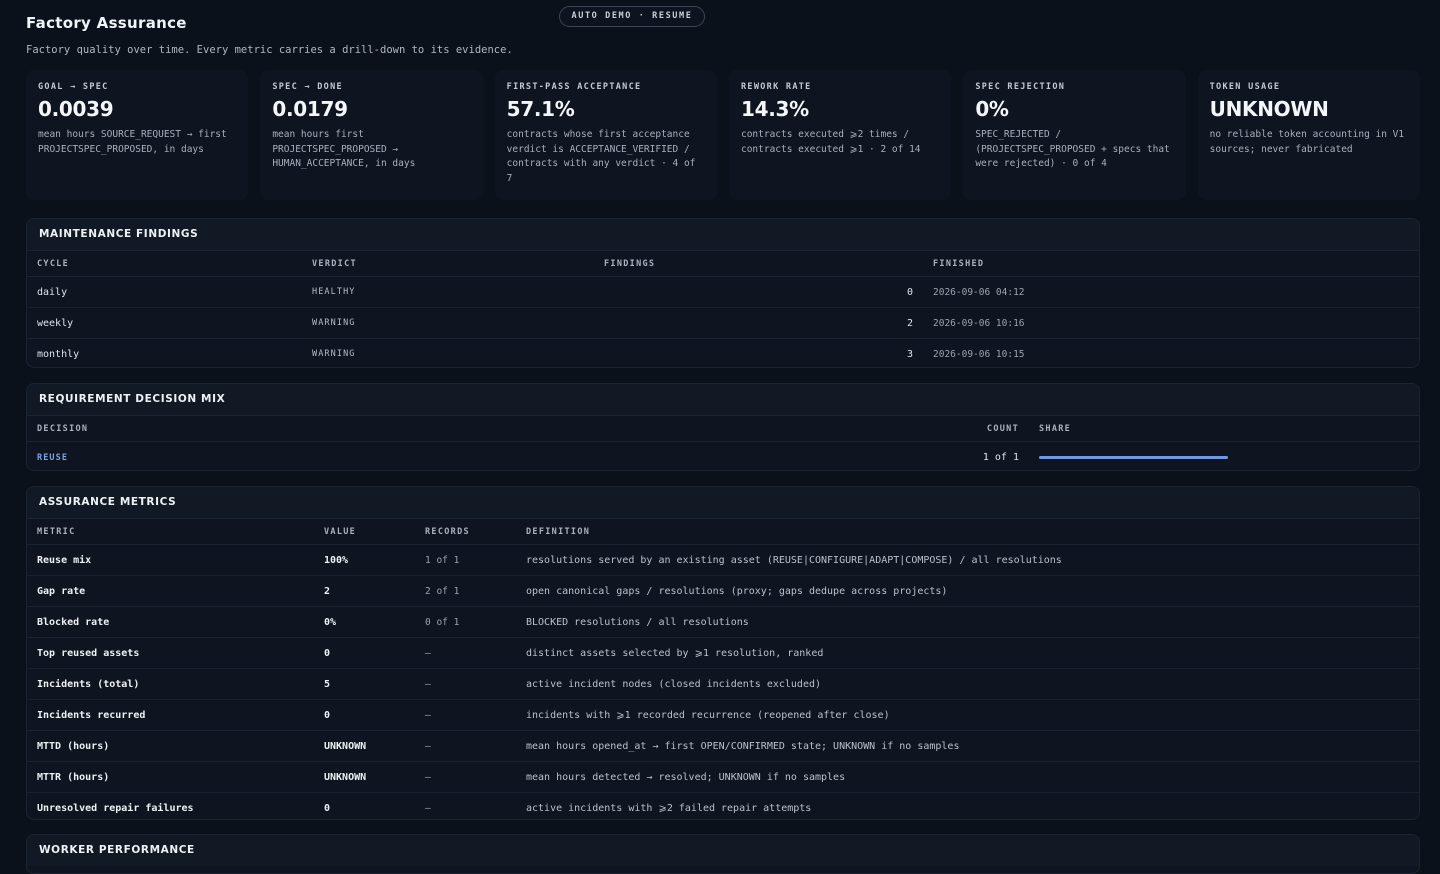 The image size is (1440, 874). Describe the element at coordinates (909, 354) in the screenshot. I see `findings-cell: 3` at that location.